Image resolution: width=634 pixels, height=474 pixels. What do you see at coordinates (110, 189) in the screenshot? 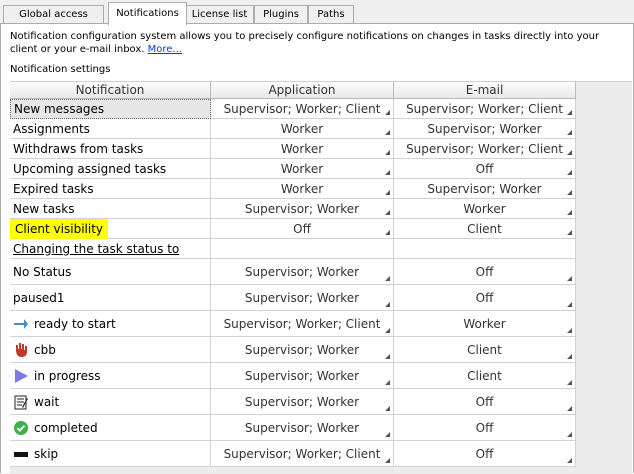
I see `notification-name-cell: Expired tasks` at bounding box center [110, 189].